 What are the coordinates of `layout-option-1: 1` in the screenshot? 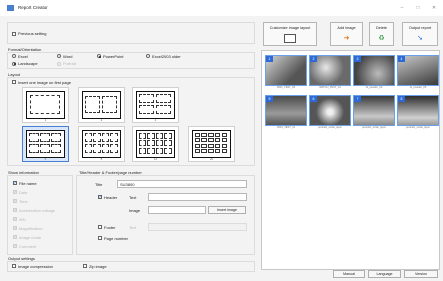 It's located at (45, 105).